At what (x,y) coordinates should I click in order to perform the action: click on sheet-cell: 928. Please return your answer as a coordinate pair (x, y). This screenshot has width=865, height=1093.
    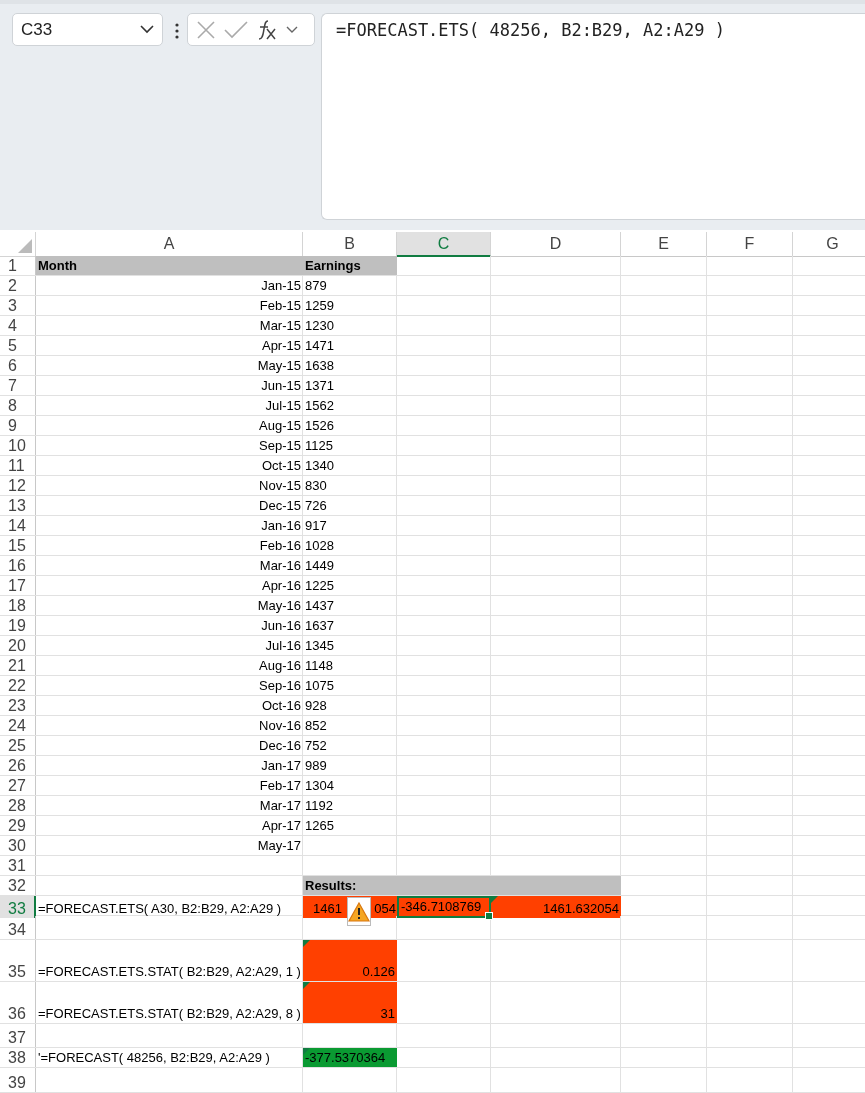
    Looking at the image, I should click on (350, 705).